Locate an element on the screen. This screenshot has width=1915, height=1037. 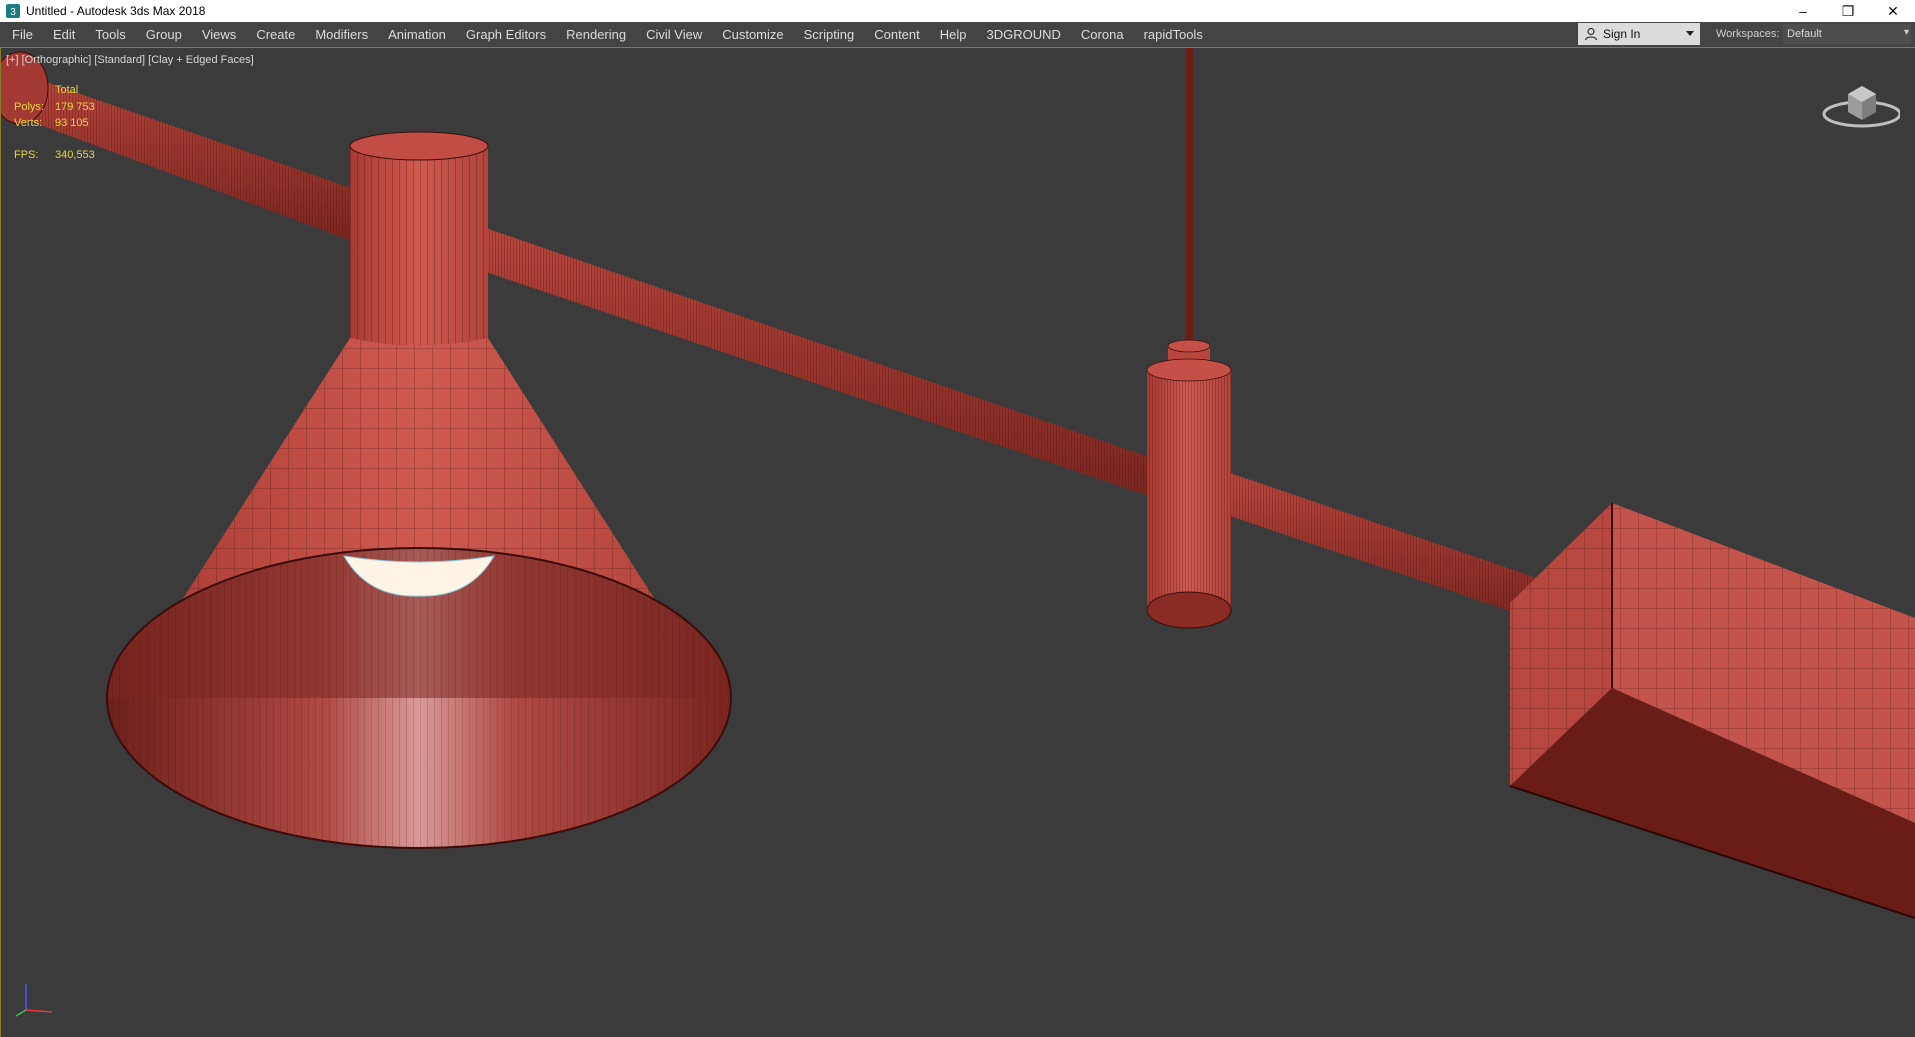
stats-total-label: Total is located at coordinates (67, 90).